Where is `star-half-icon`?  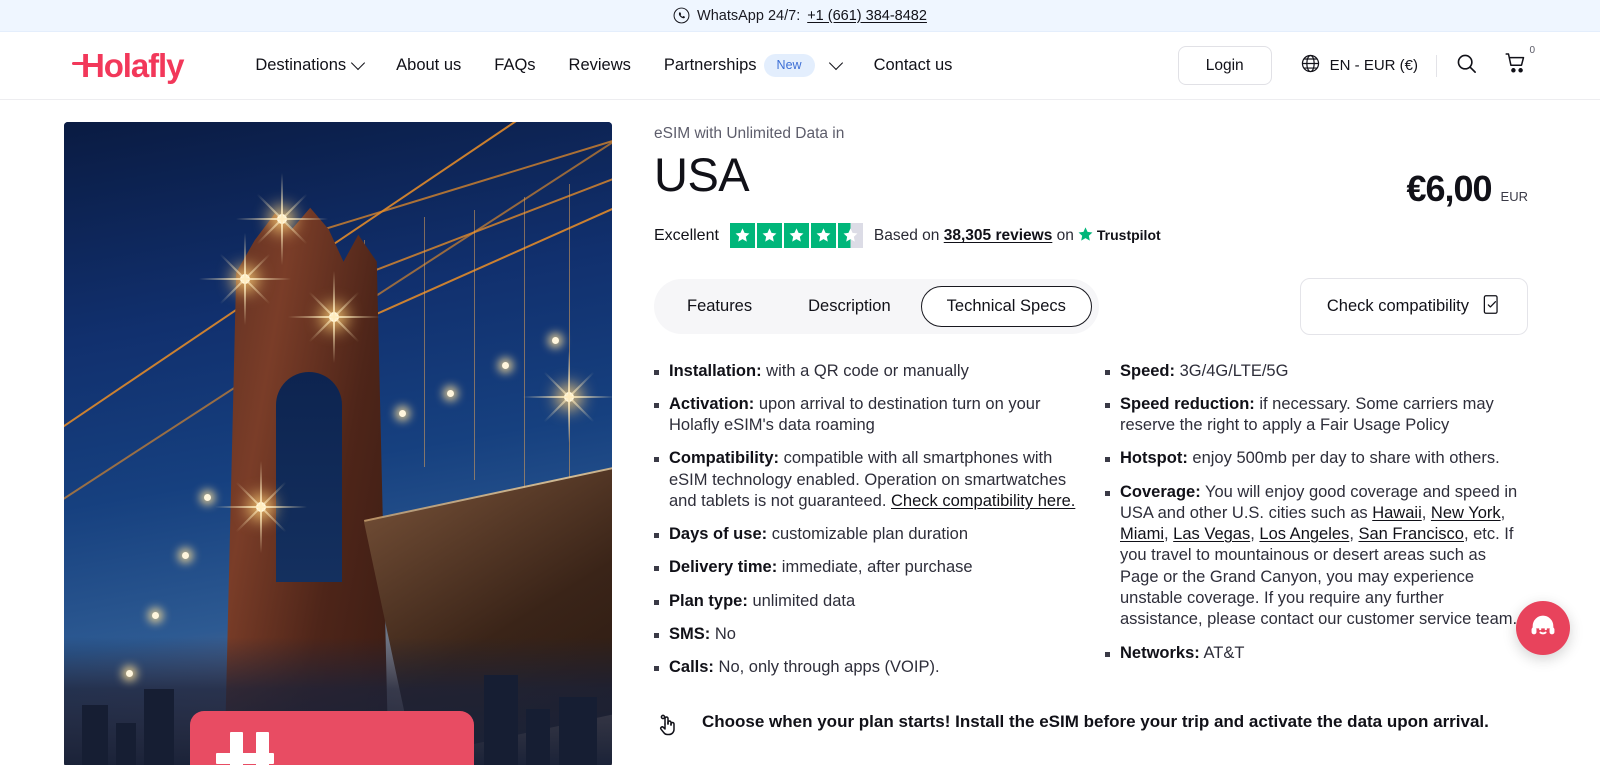
star-half-icon is located at coordinates (850, 235).